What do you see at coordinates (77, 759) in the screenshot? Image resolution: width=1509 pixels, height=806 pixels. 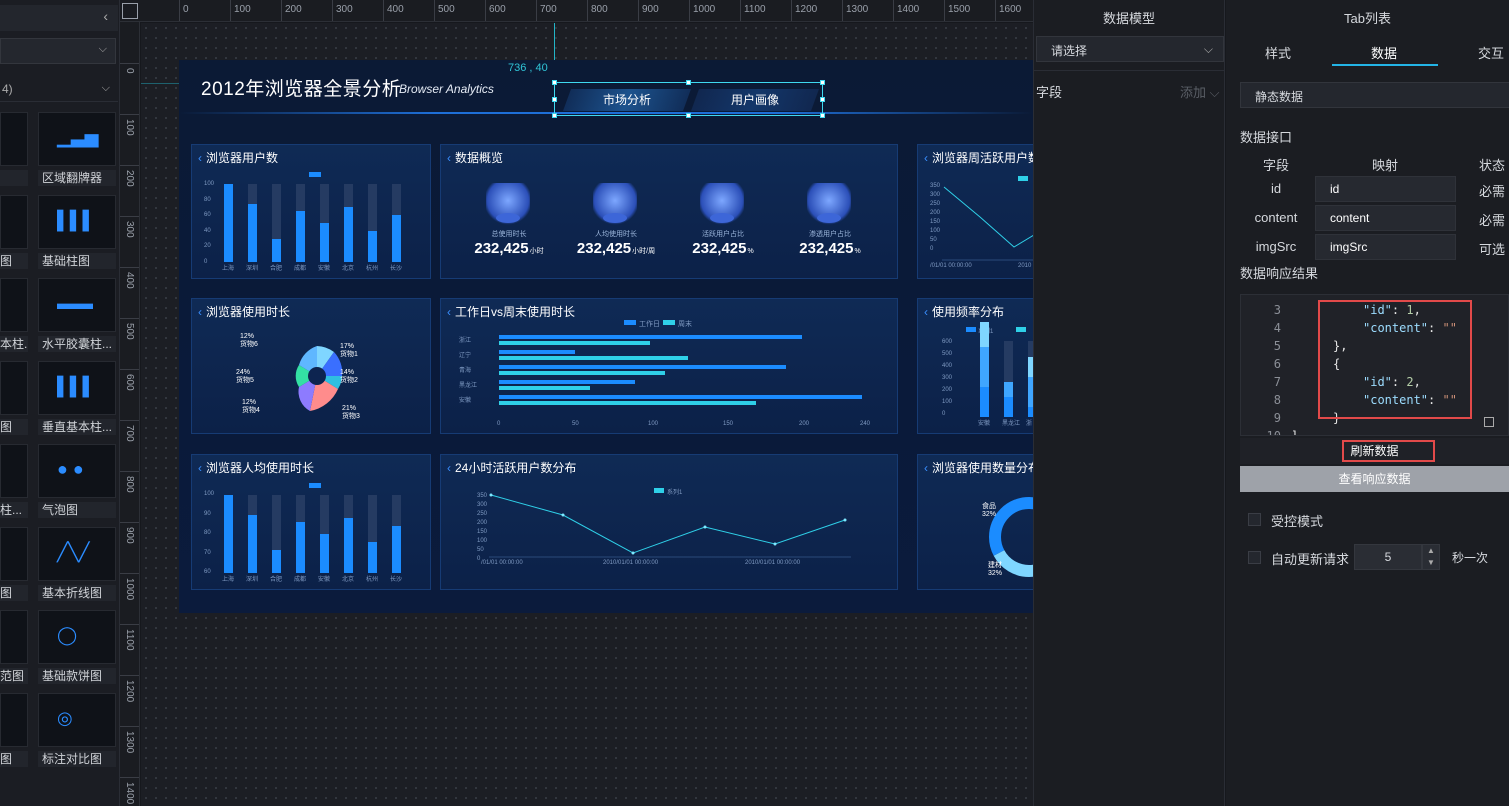 I see `component-label: 标注对比图` at bounding box center [77, 759].